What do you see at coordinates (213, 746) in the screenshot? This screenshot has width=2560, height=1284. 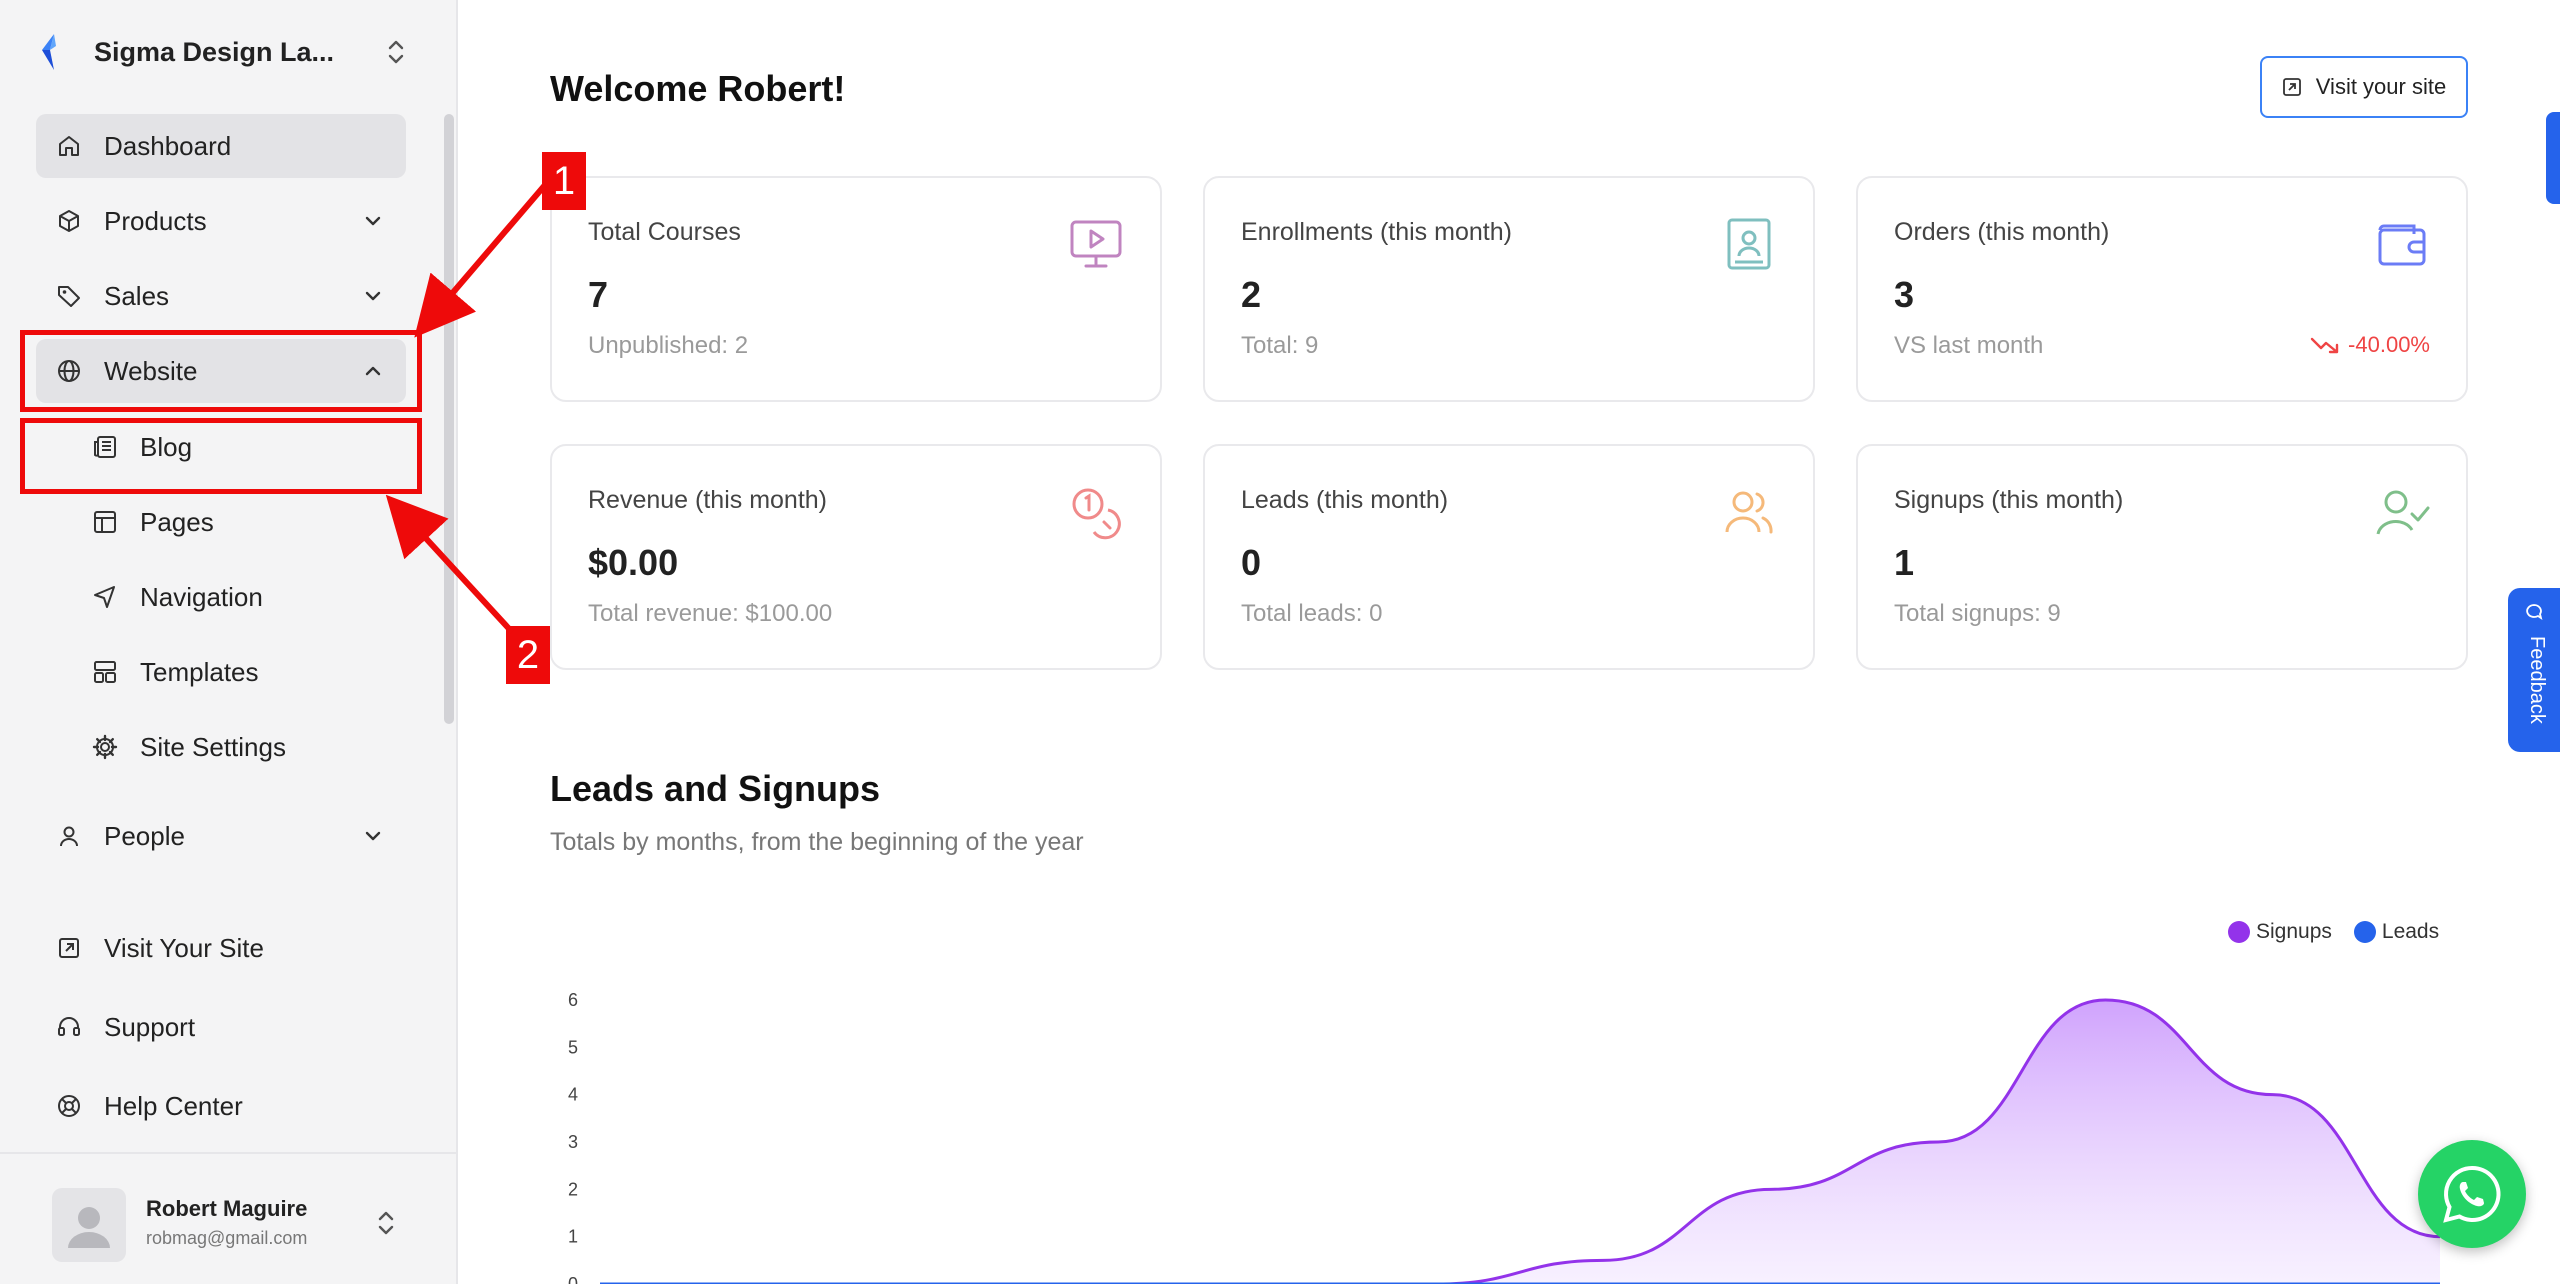 I see `sidebar-subitem-label: Site Settings` at bounding box center [213, 746].